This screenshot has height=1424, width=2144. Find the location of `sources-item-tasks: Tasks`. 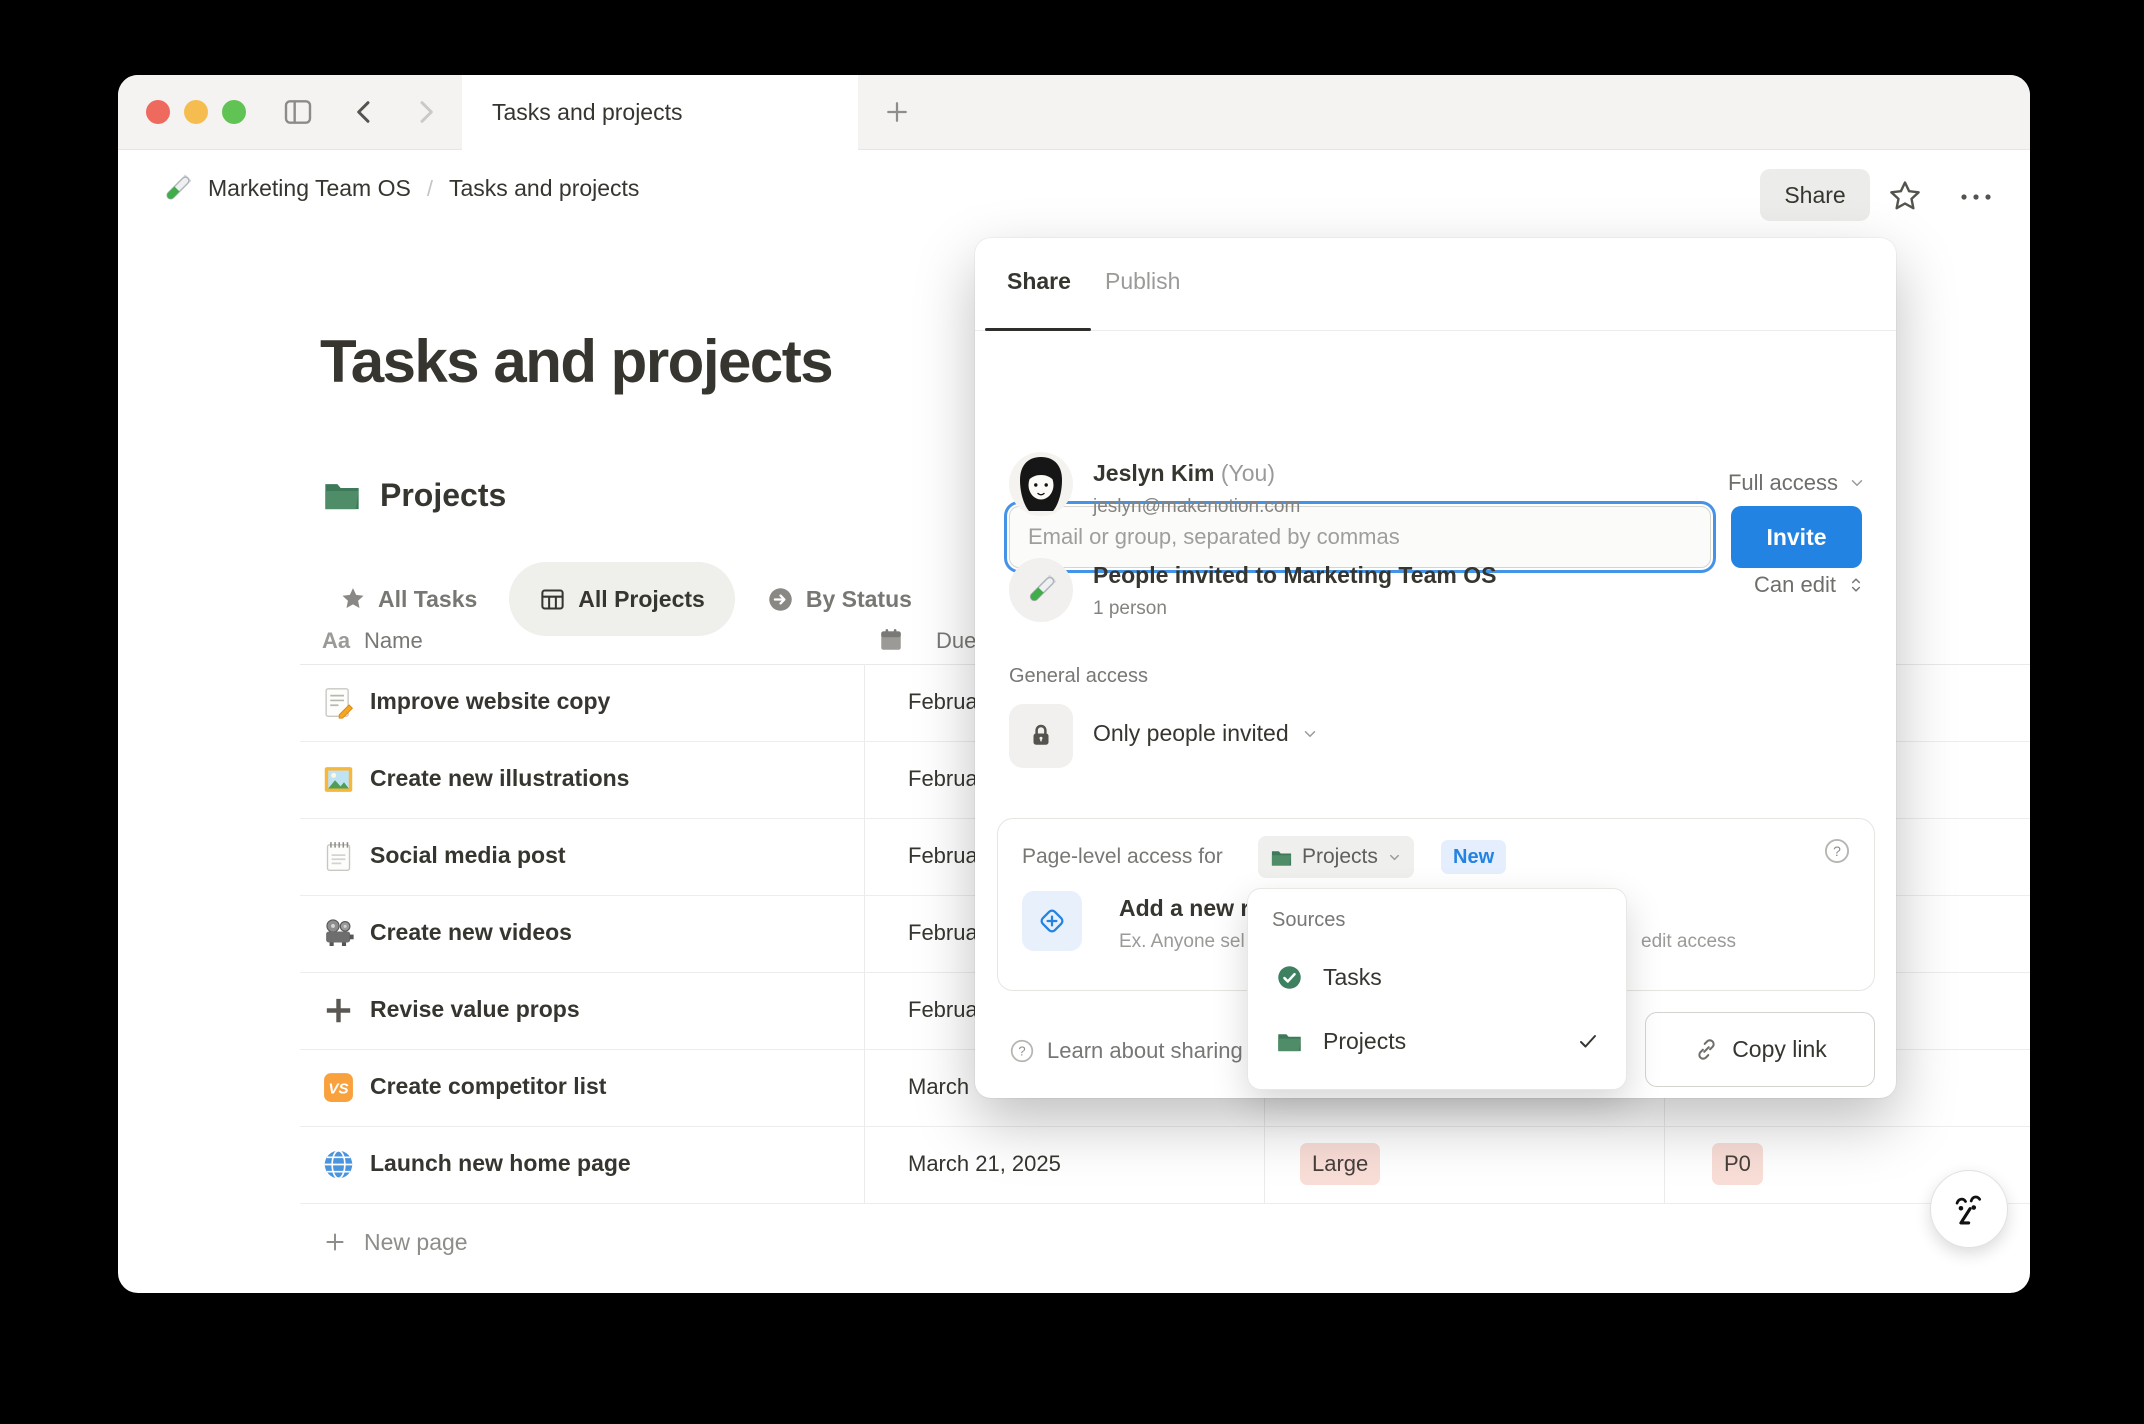

sources-item-tasks: Tasks is located at coordinates (1438, 977).